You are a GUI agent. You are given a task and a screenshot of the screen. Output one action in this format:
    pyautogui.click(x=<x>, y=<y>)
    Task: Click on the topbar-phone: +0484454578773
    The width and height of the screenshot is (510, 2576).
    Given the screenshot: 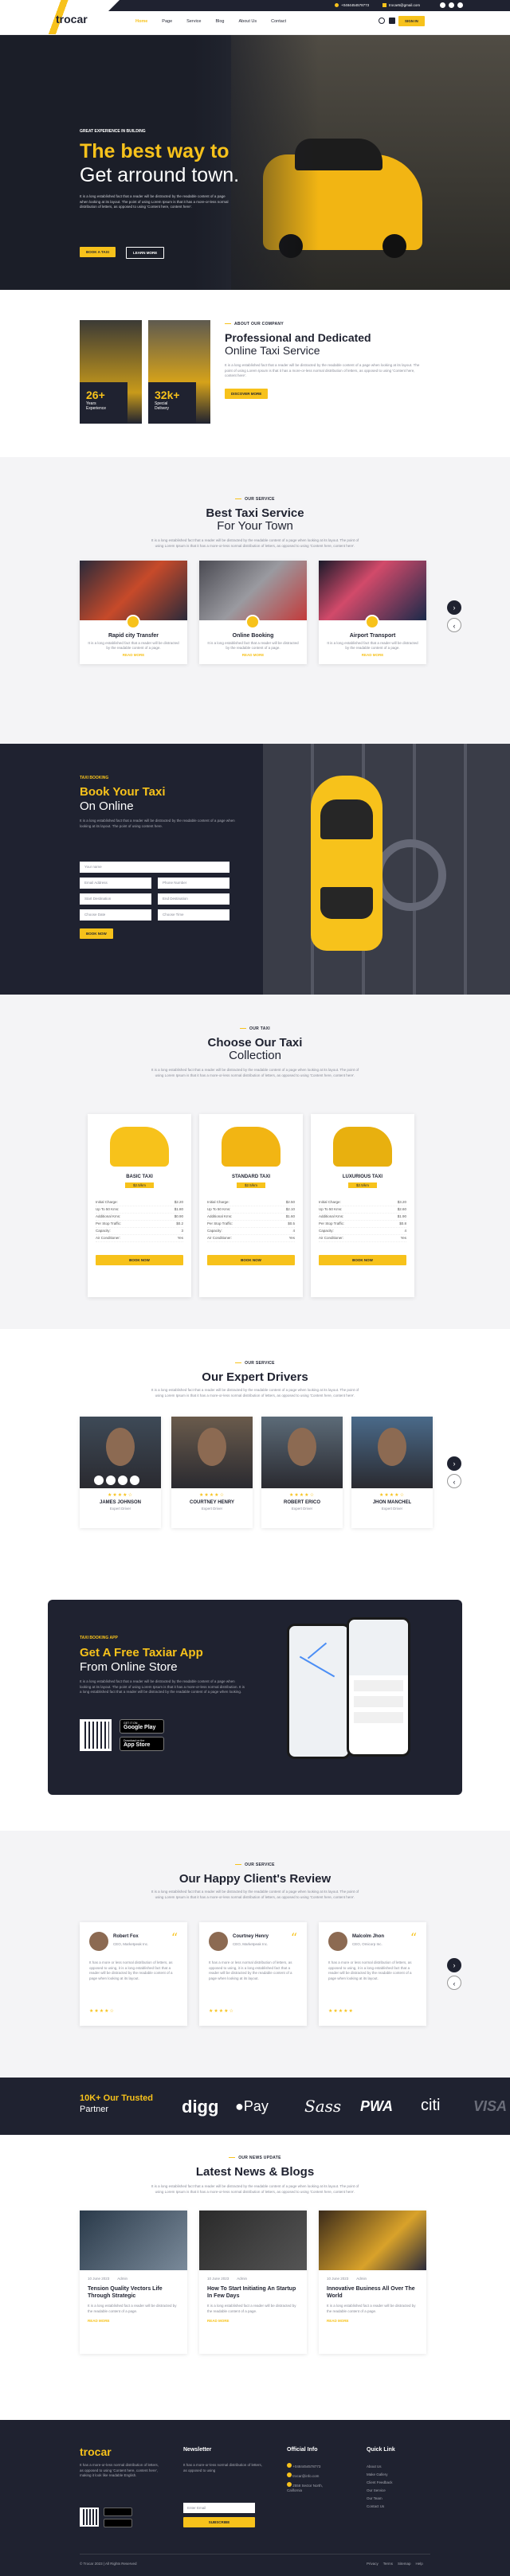 What is the action you would take?
    pyautogui.click(x=355, y=5)
    